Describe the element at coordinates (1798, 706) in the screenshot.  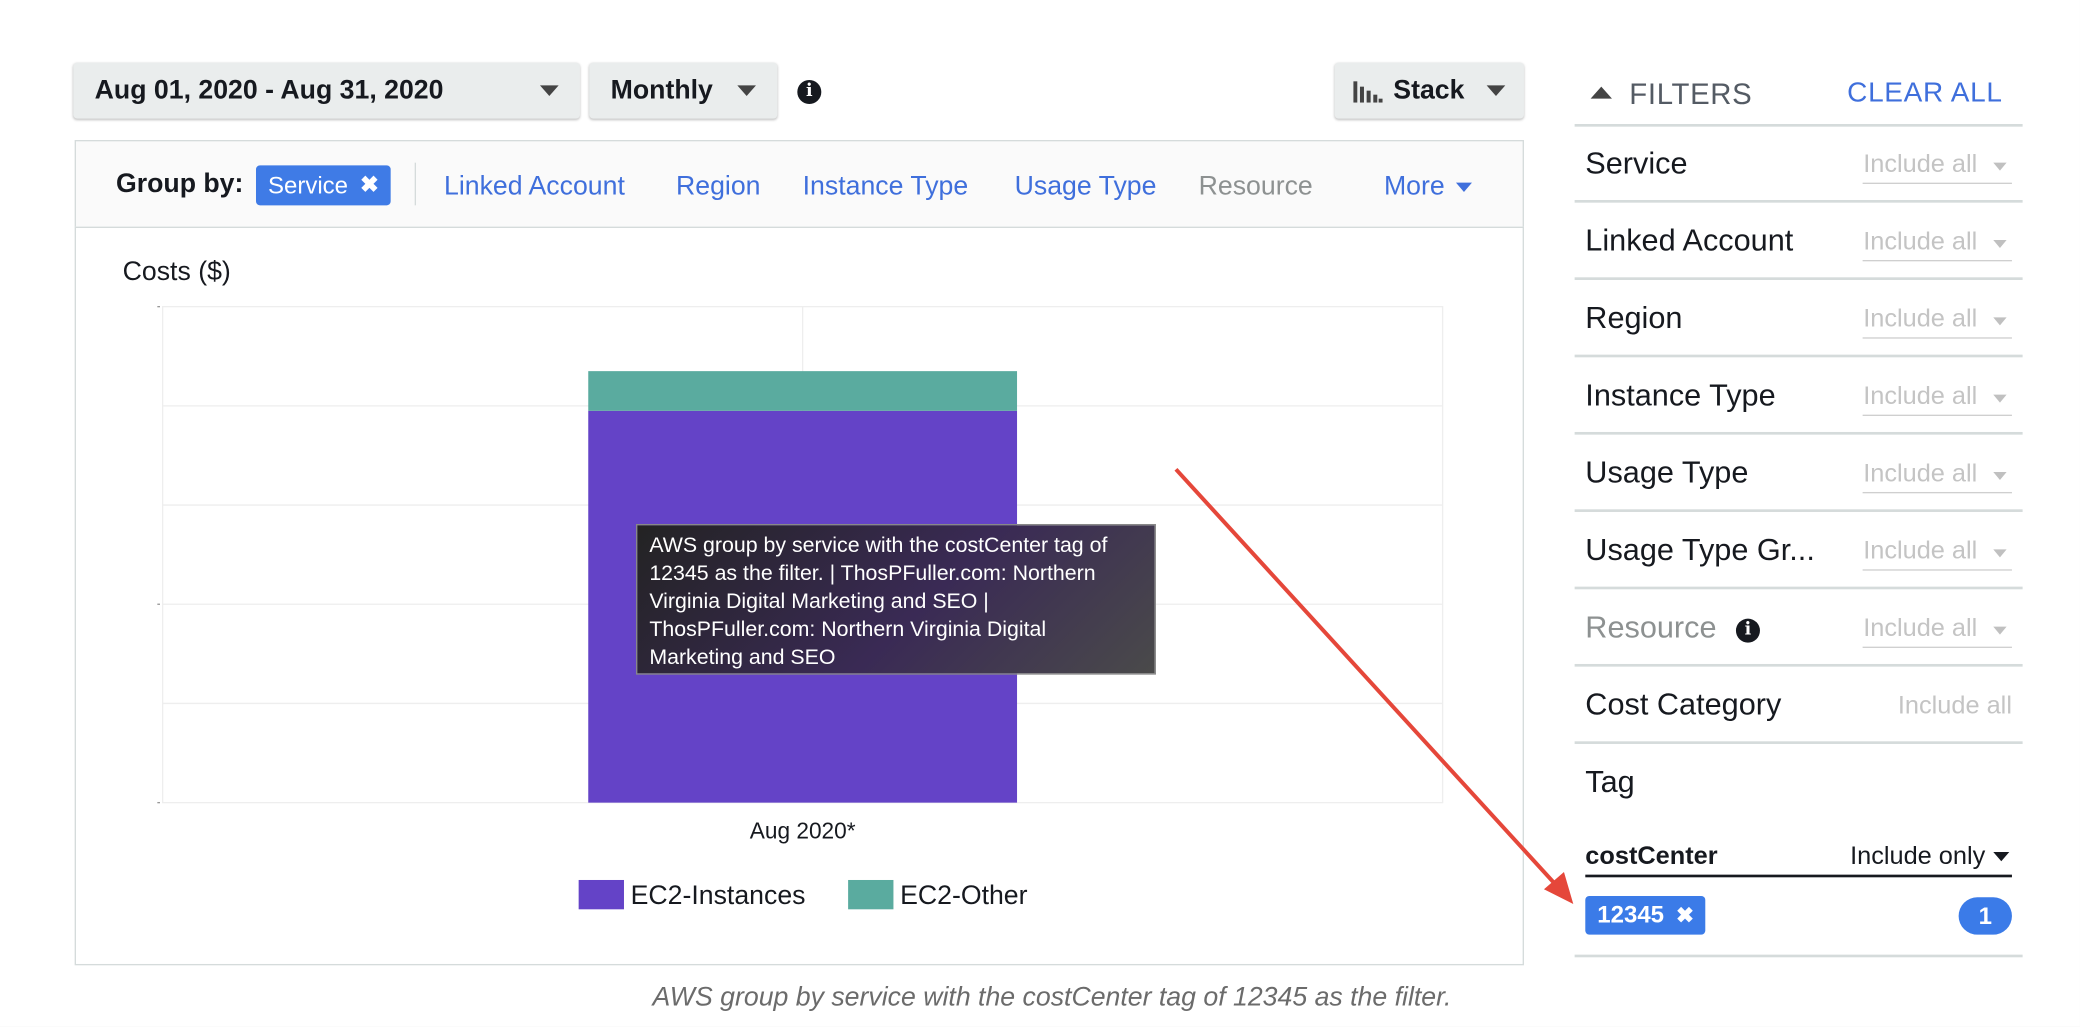
I see `filter-row-cost-category: Cost Category Include all` at that location.